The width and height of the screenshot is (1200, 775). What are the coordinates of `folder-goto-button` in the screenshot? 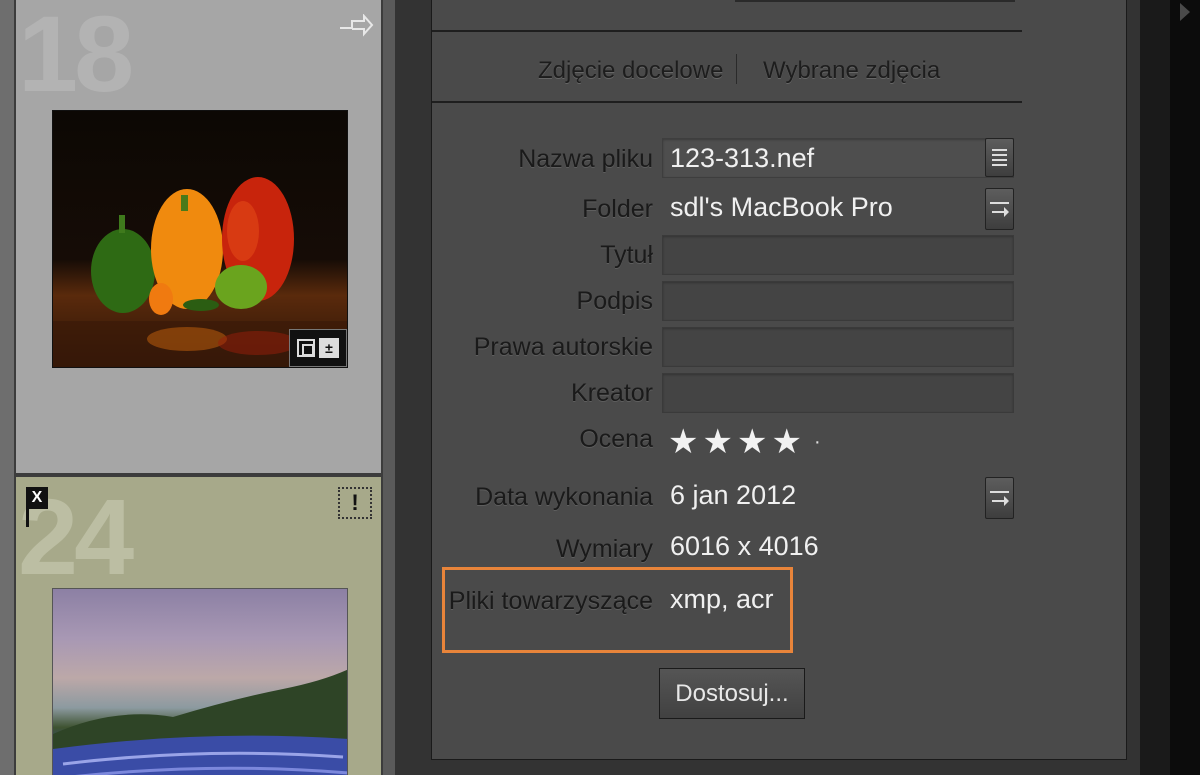 It's located at (999, 209).